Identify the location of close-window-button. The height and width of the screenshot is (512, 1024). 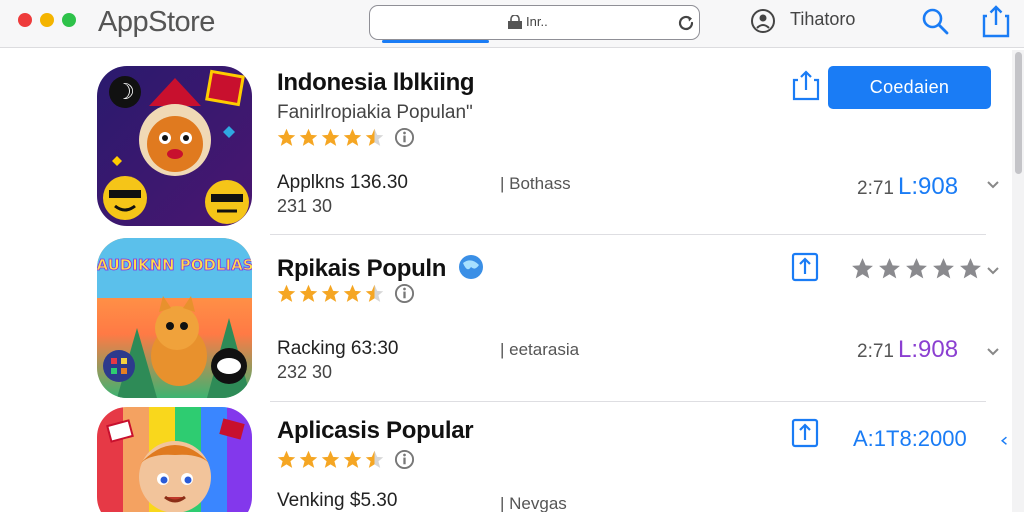
(25, 20).